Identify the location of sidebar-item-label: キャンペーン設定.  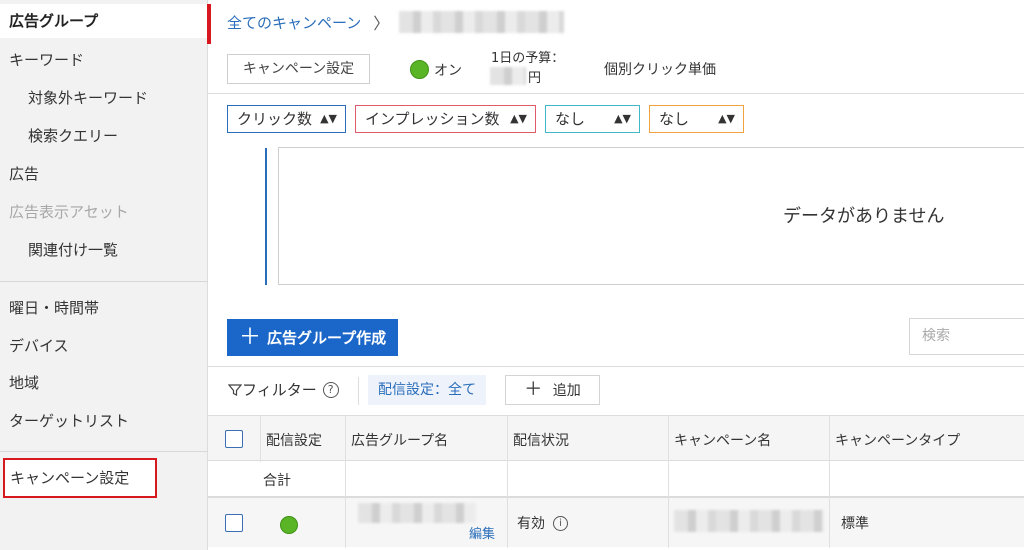
(70, 478).